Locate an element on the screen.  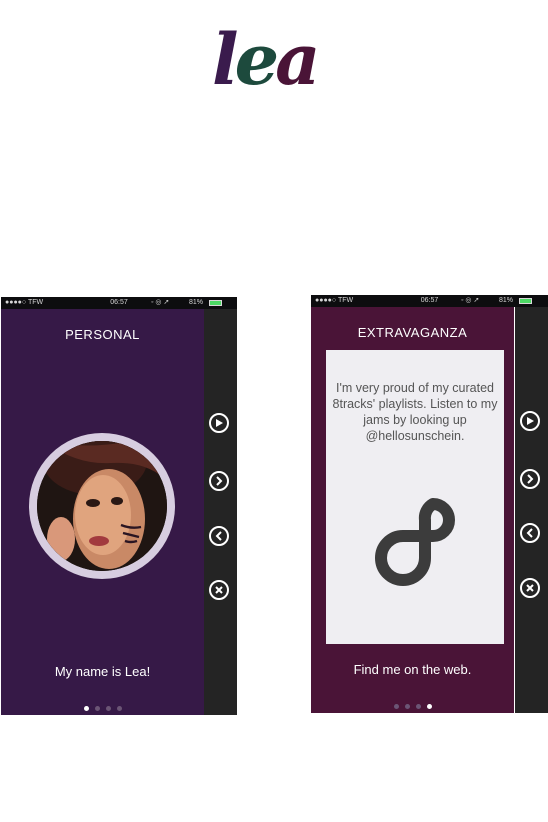
avatar is located at coordinates (102, 506).